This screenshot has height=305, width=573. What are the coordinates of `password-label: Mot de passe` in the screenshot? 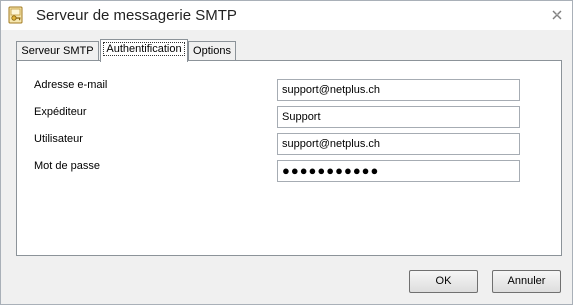 It's located at (67, 166).